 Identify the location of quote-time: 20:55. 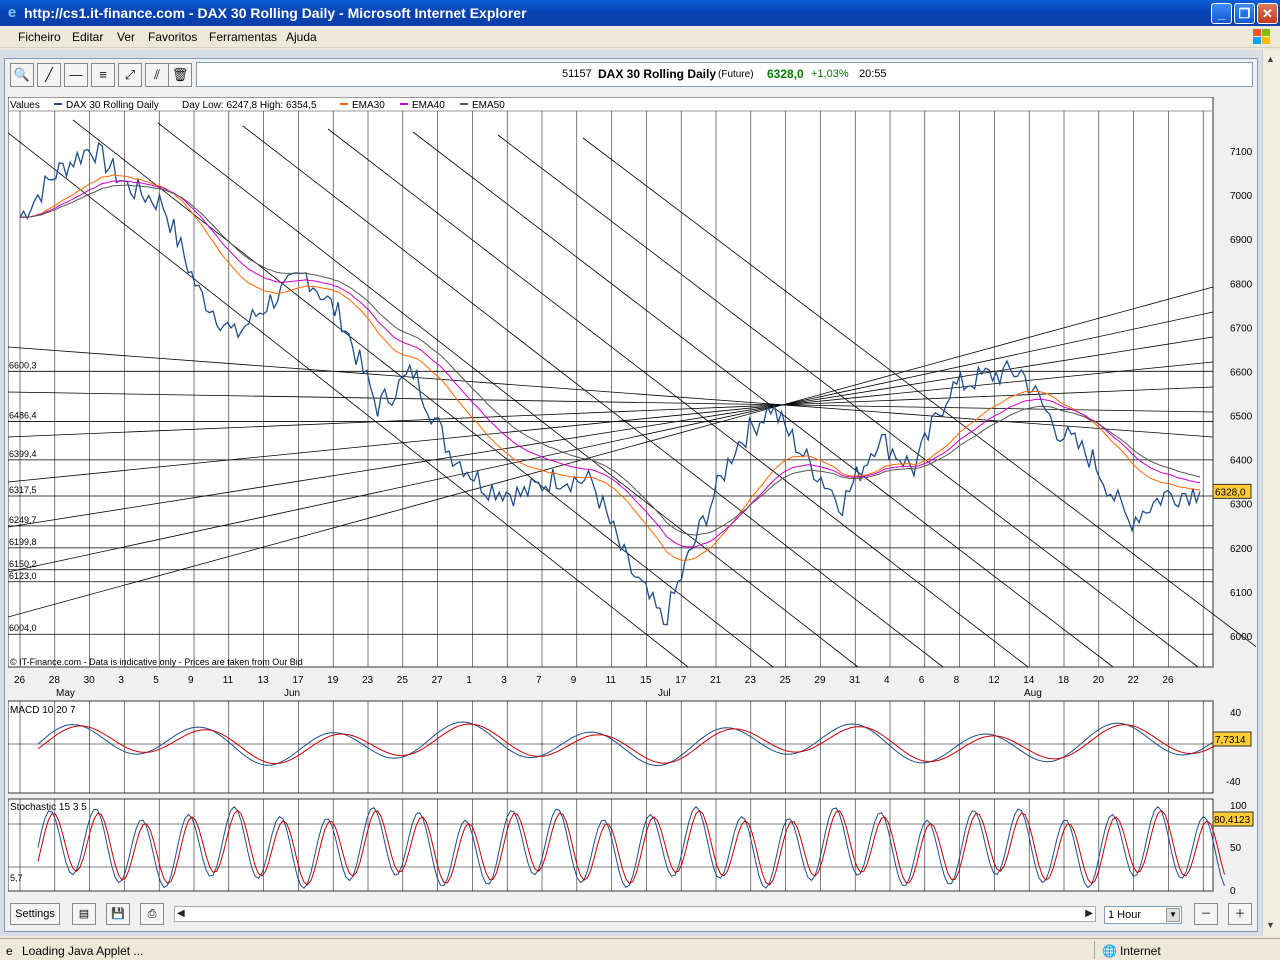
(873, 74).